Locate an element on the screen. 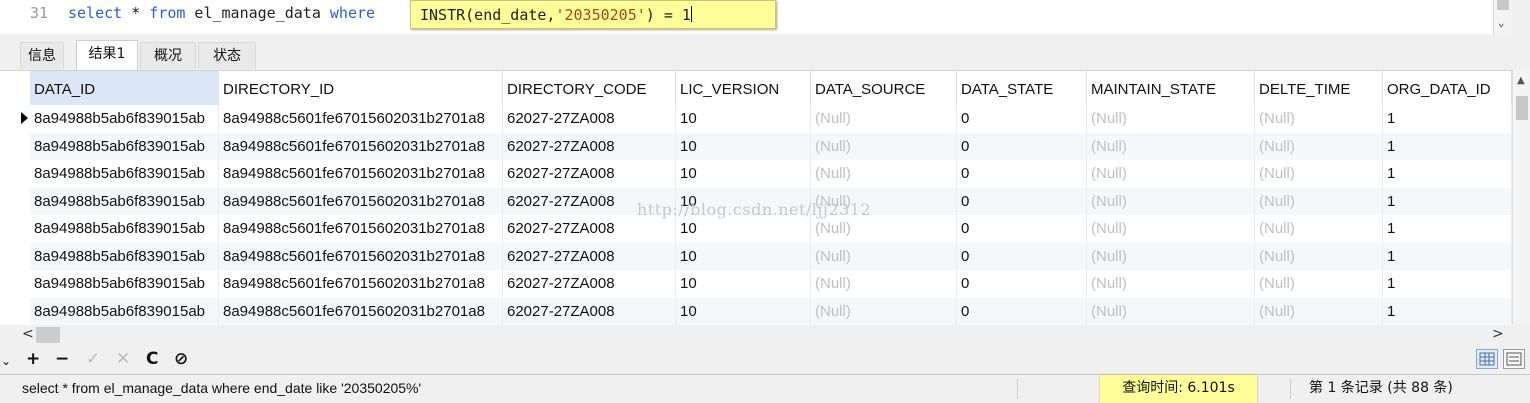  tab-status: 状态 is located at coordinates (227, 55).